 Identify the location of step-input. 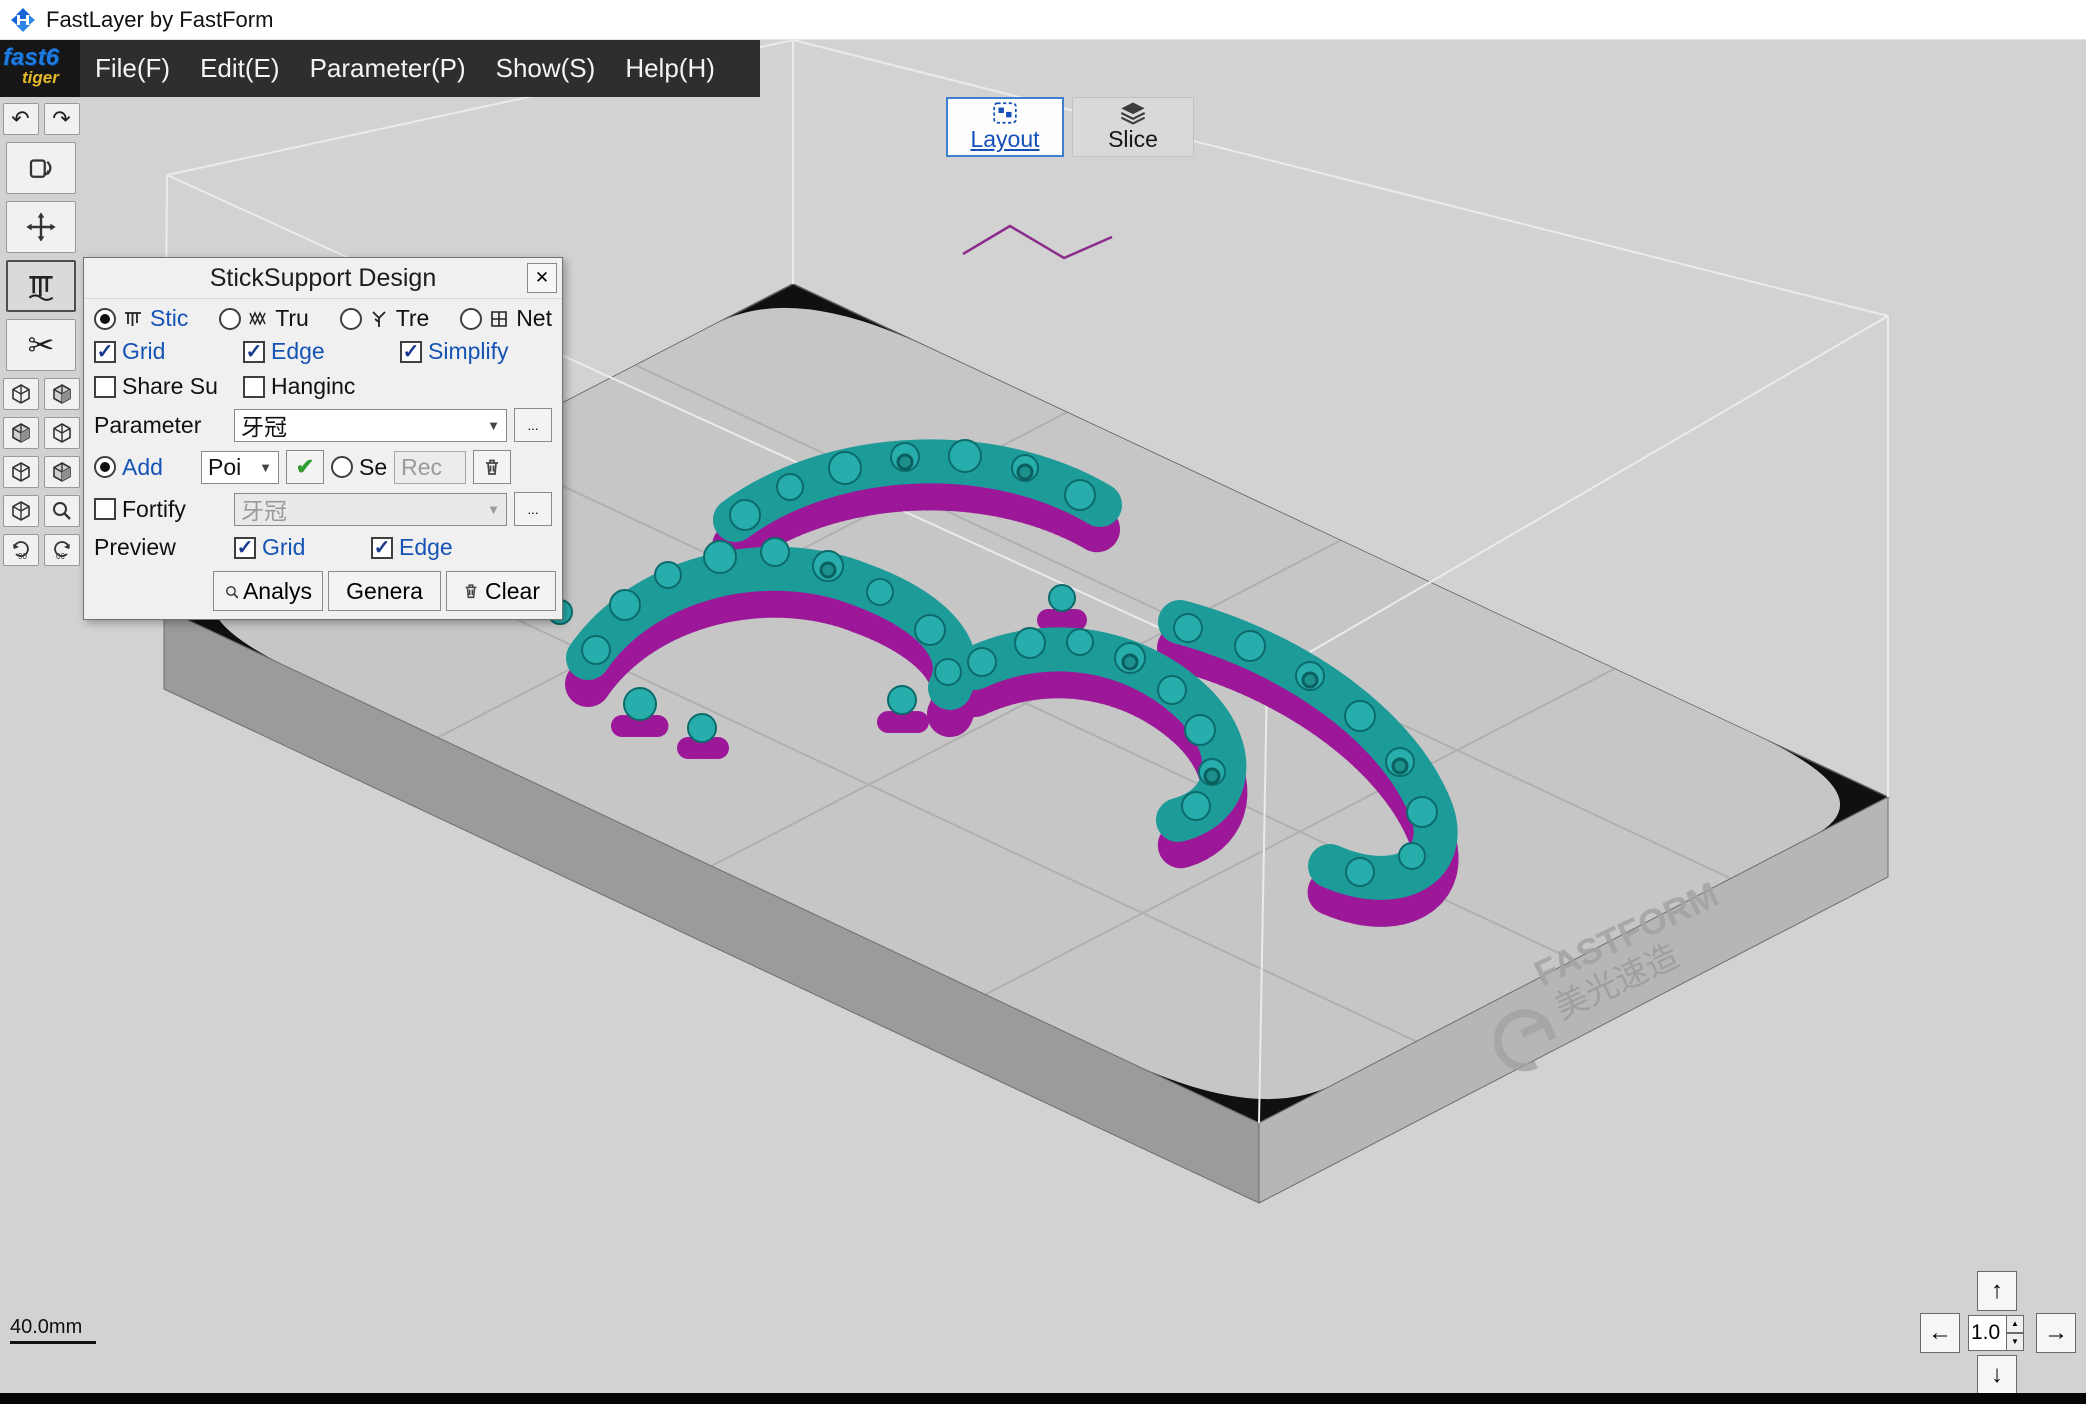
(1987, 1333).